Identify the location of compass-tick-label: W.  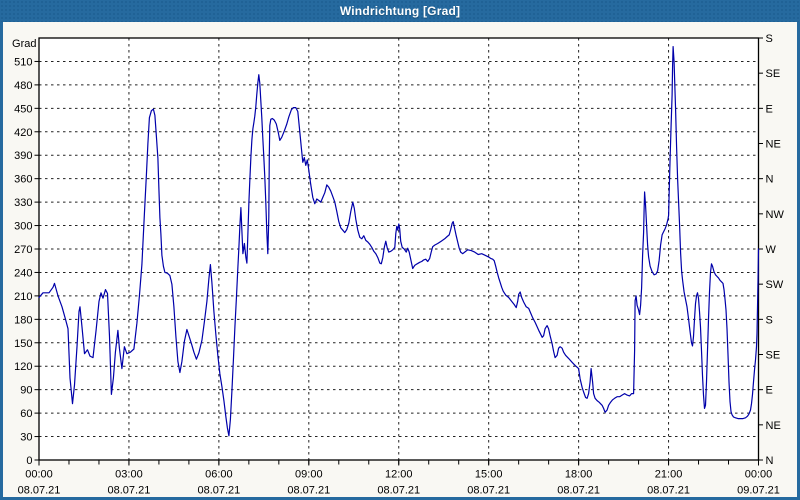
(771, 250).